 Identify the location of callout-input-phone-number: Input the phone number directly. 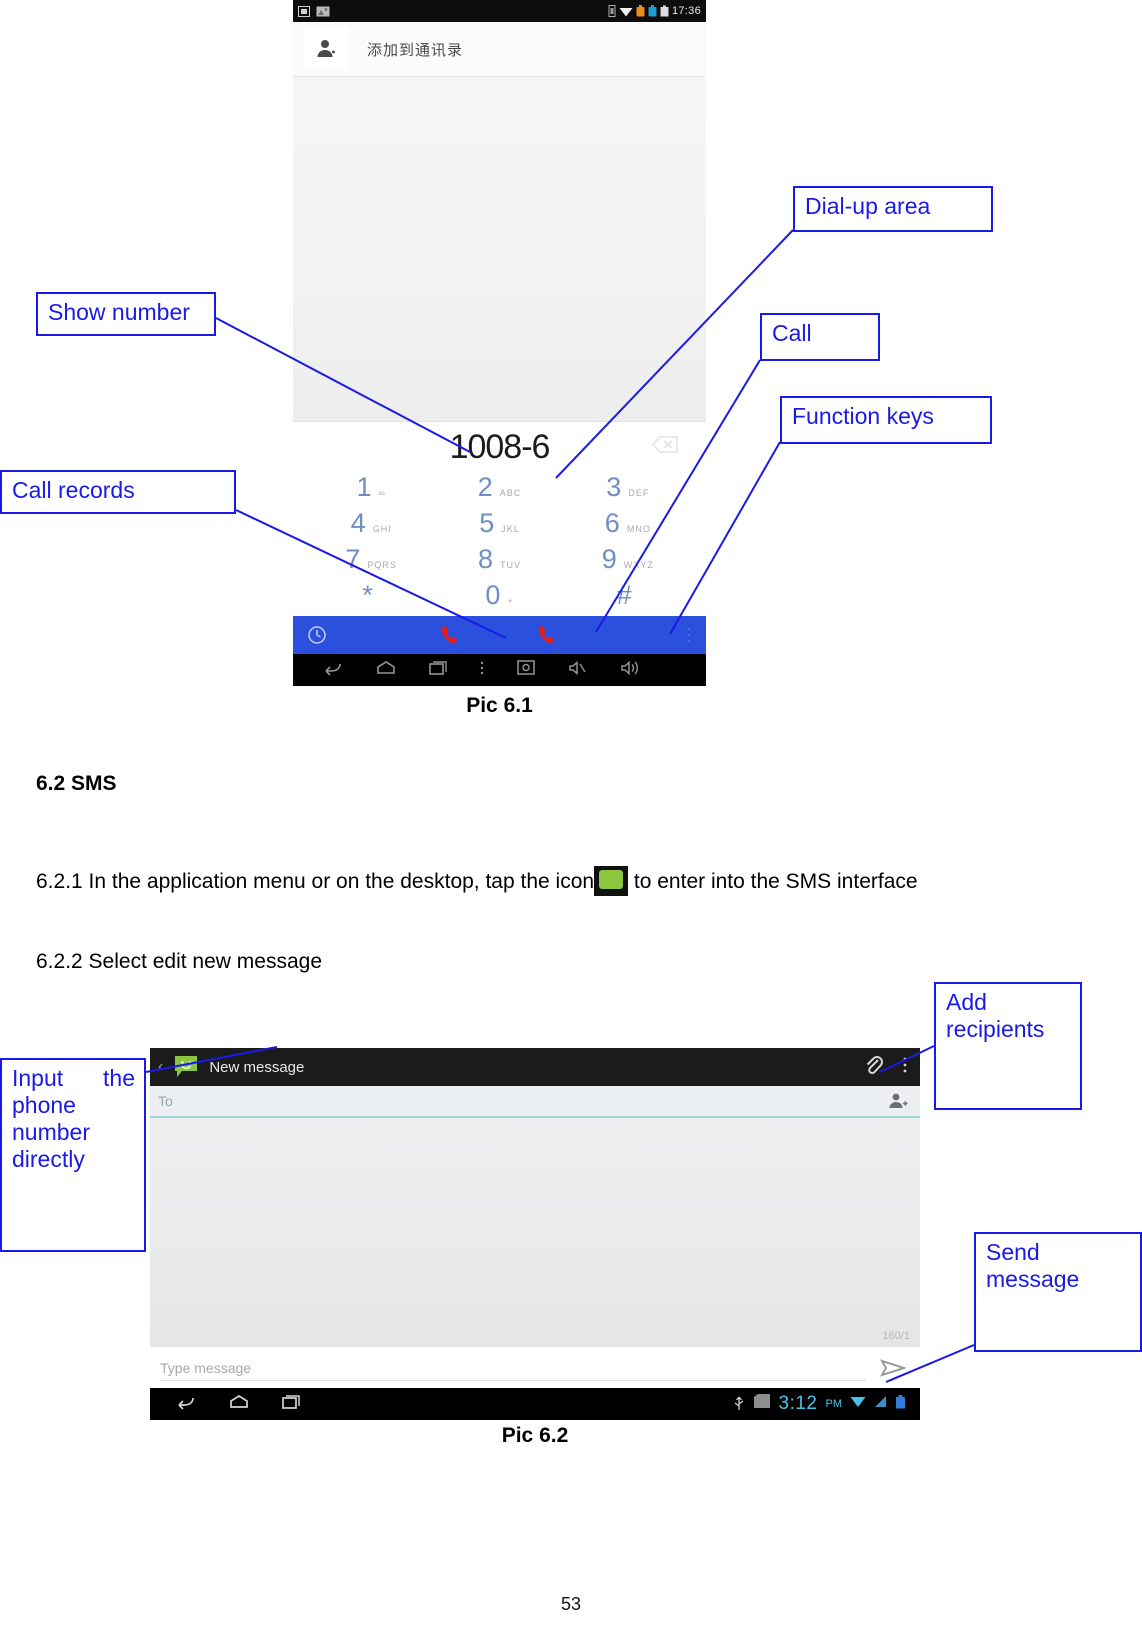
(73, 1155).